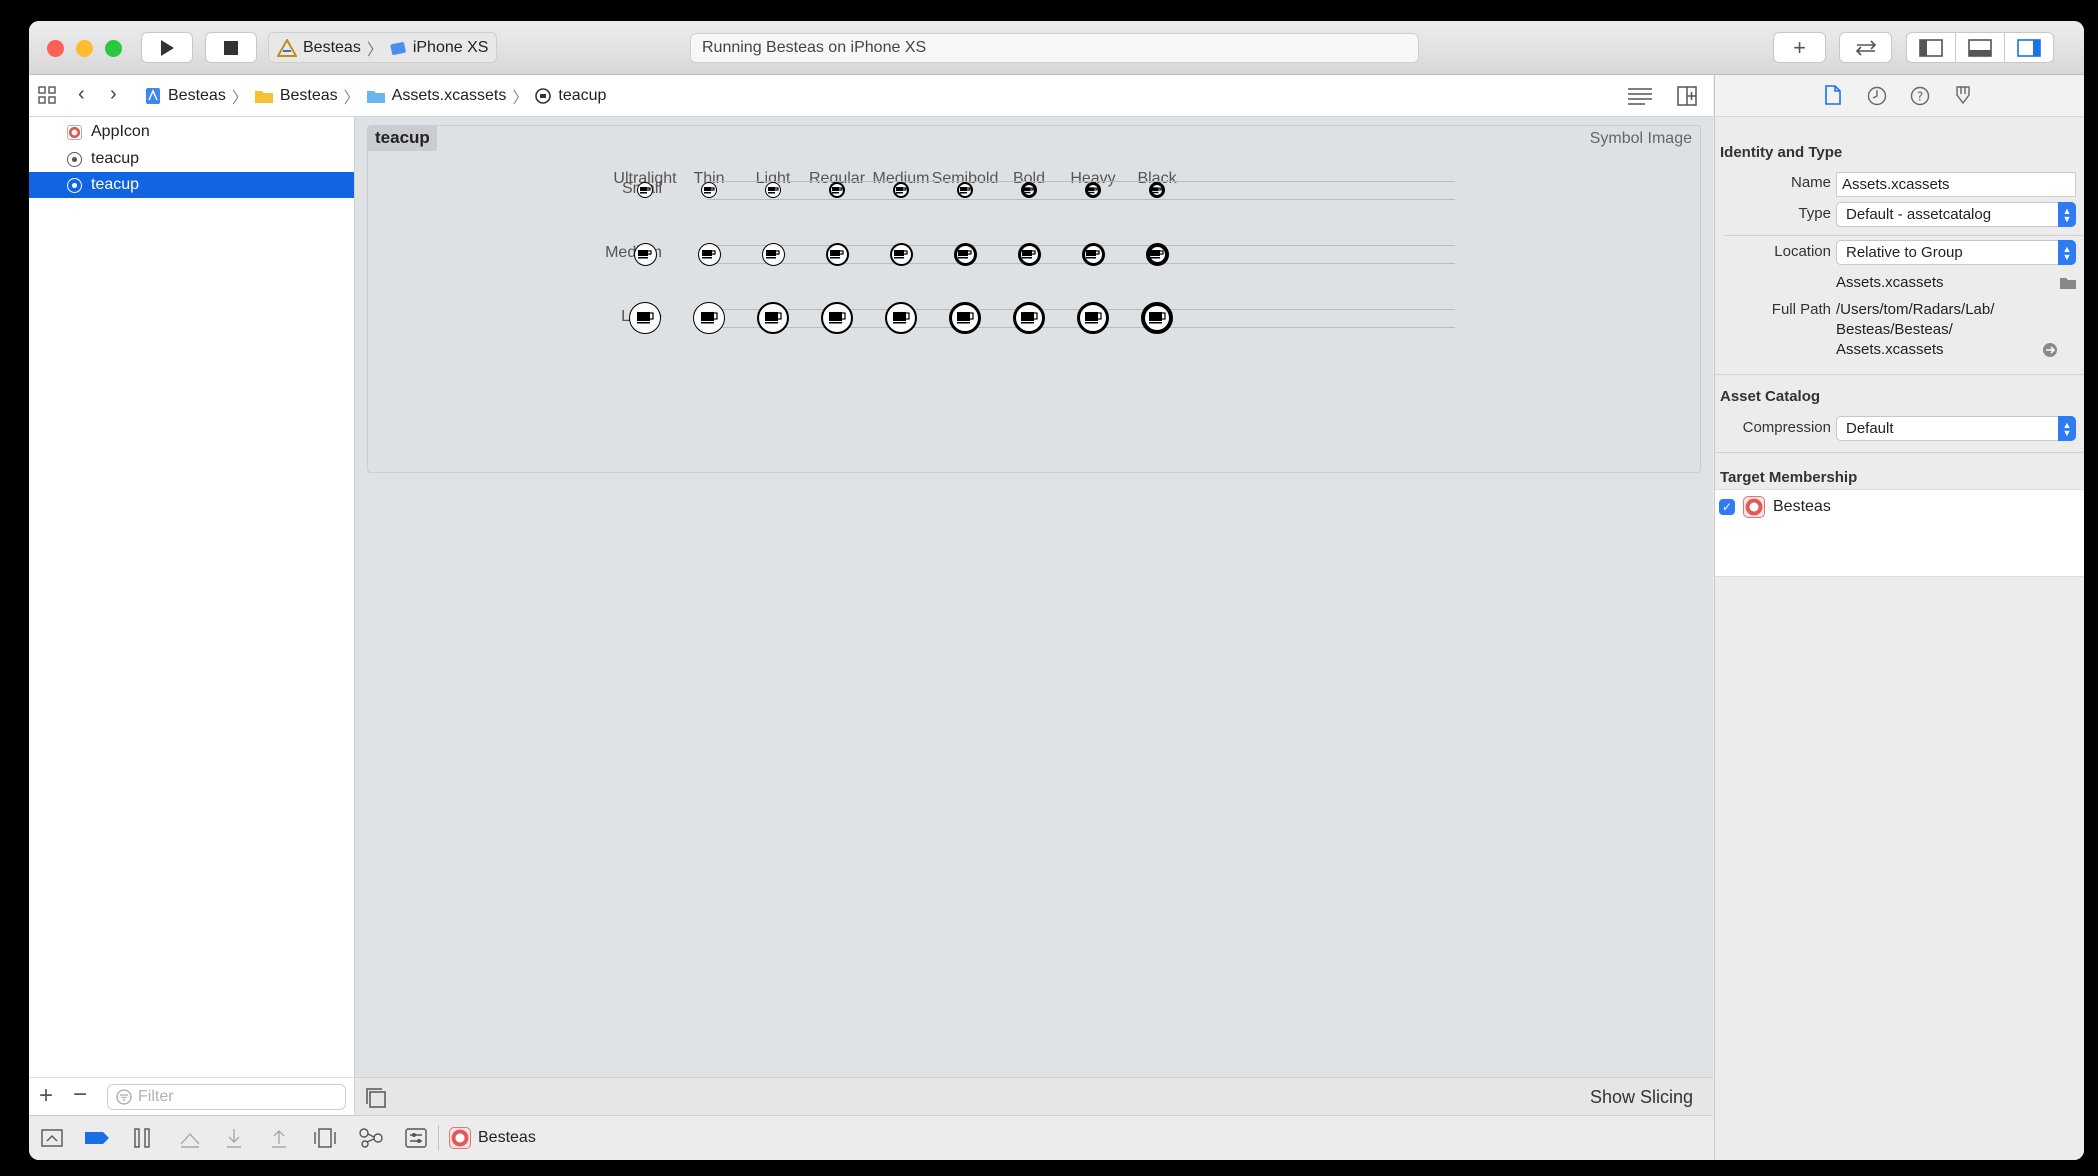  Describe the element at coordinates (97, 1138) in the screenshot. I see `breakpoints-icon` at that location.